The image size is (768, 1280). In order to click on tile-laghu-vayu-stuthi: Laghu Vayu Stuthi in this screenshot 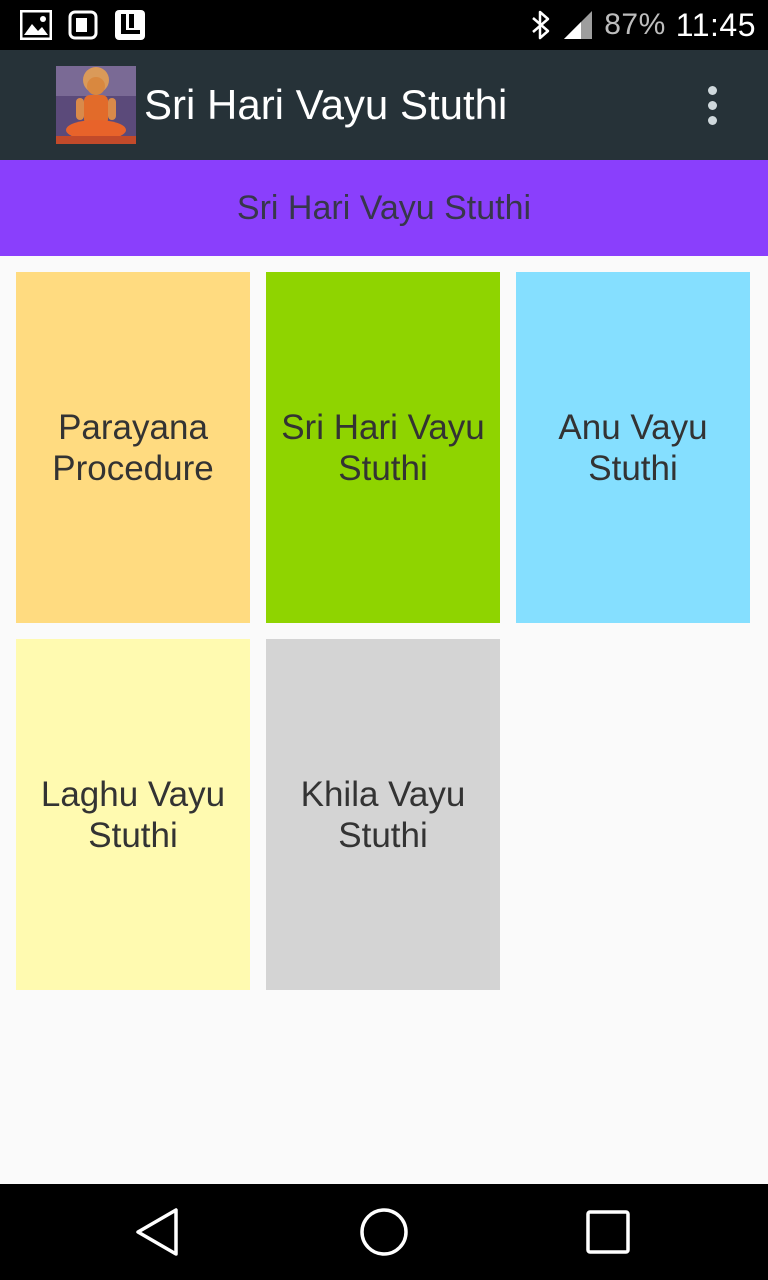, I will do `click(133, 814)`.